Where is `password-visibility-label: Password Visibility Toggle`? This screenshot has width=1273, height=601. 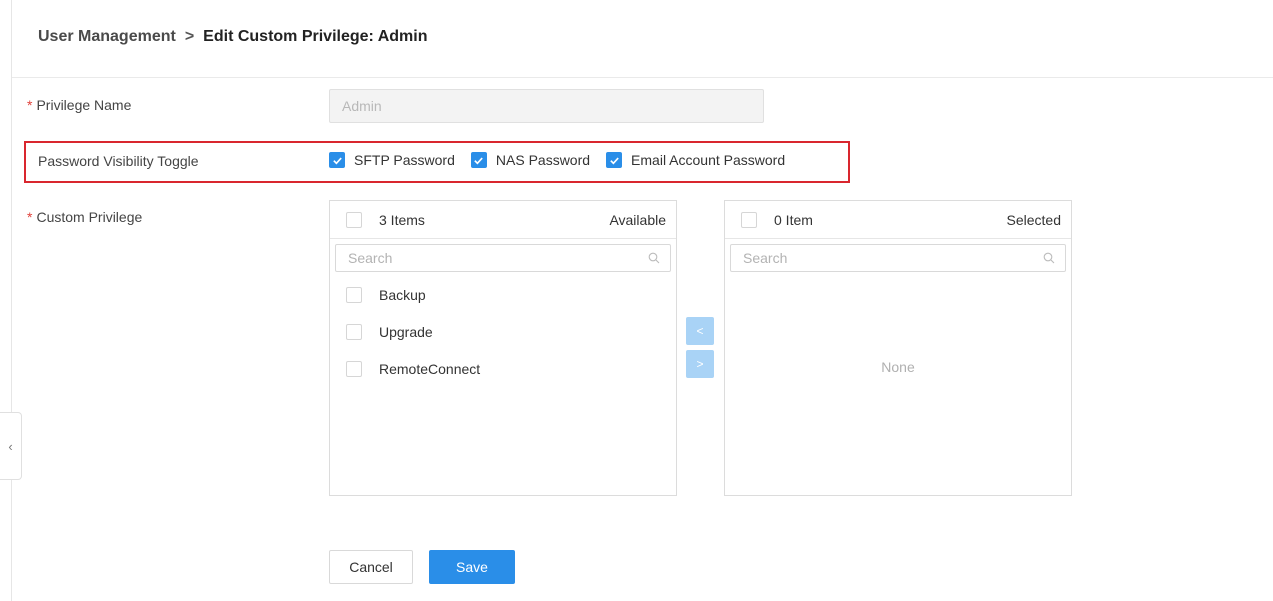
password-visibility-label: Password Visibility Toggle is located at coordinates (118, 161).